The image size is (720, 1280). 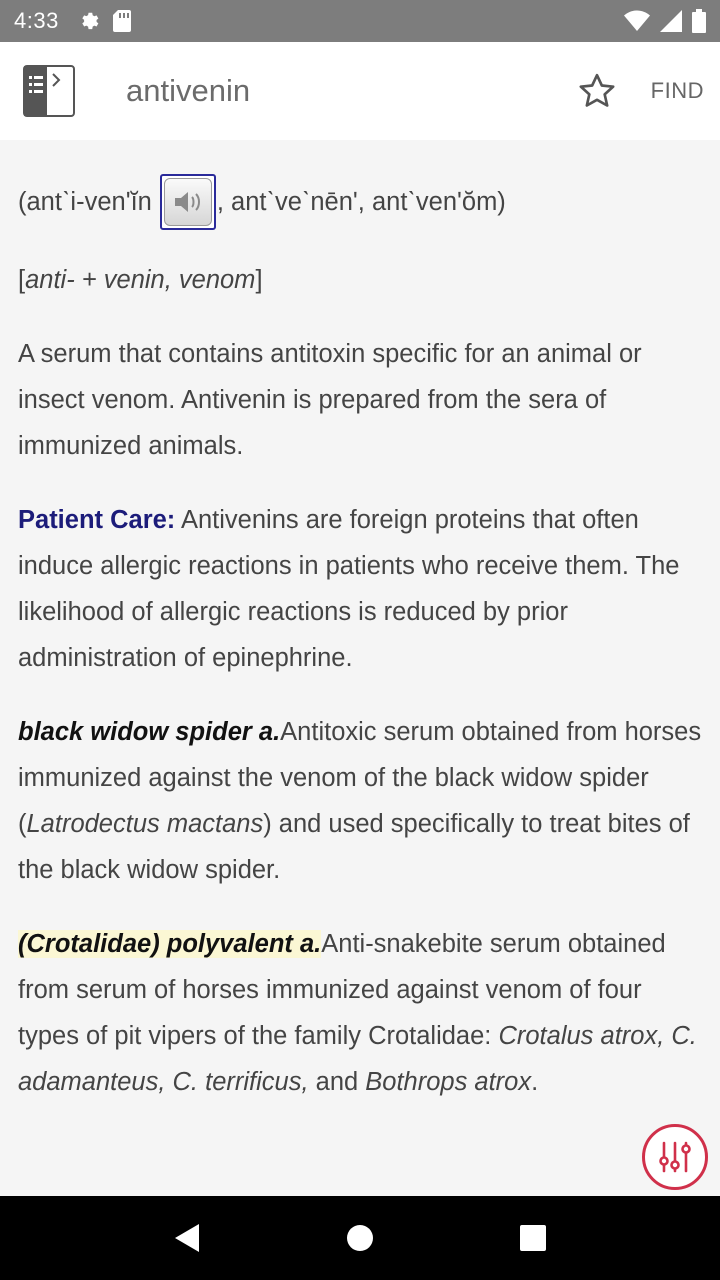 I want to click on subentry-term-highlighted: (Crotalidae) polyvalent a., so click(x=170, y=944).